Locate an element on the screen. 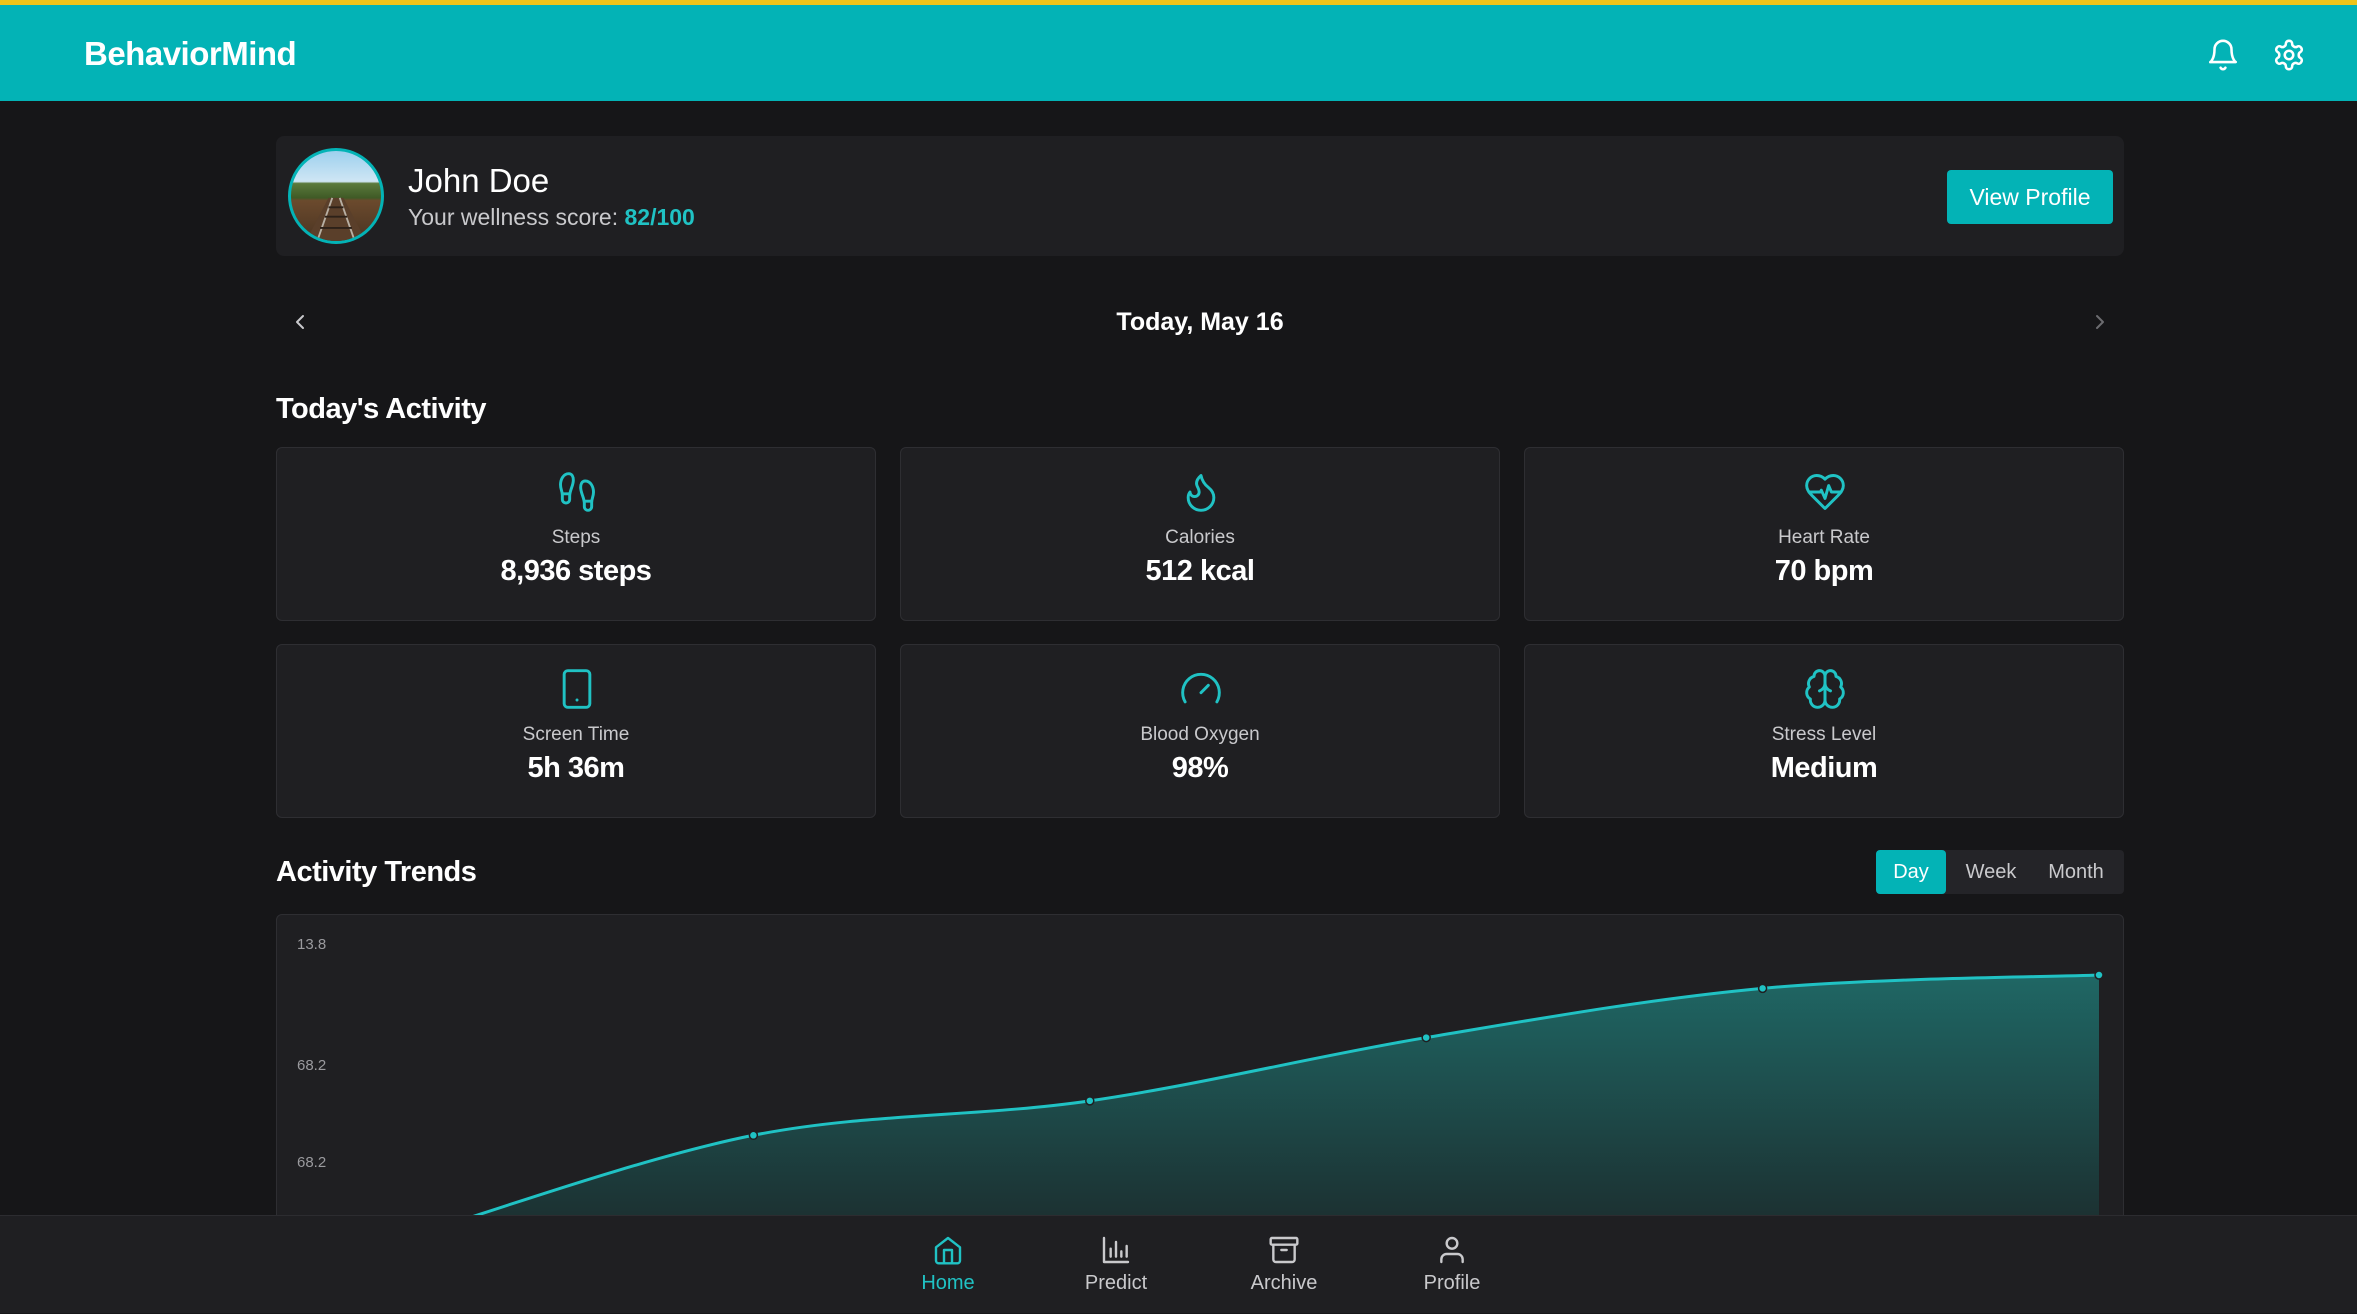 This screenshot has width=2357, height=1314. footprints-icon is located at coordinates (577, 492).